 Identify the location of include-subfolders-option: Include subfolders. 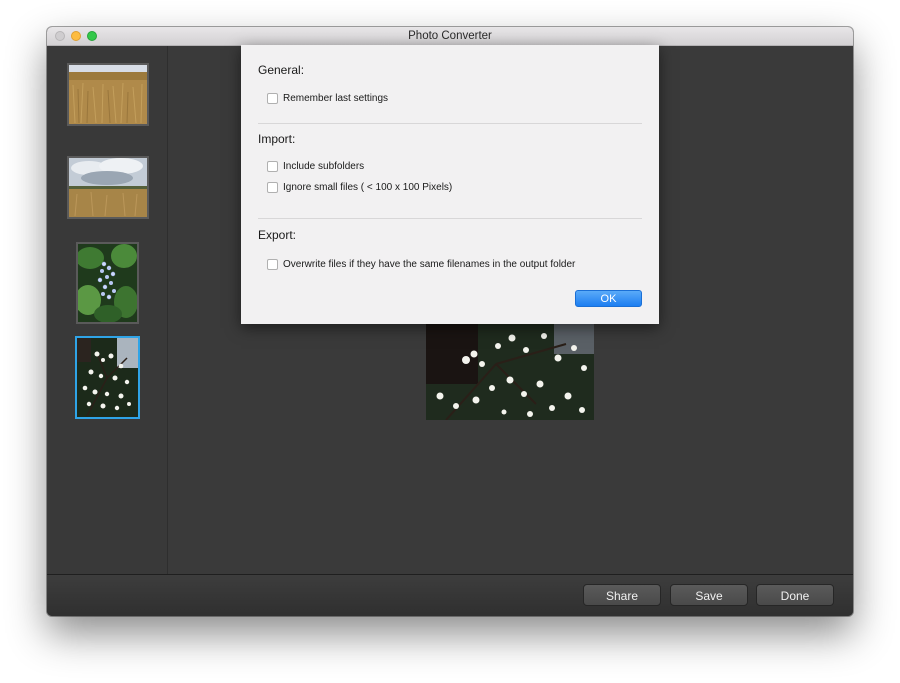
(315, 166).